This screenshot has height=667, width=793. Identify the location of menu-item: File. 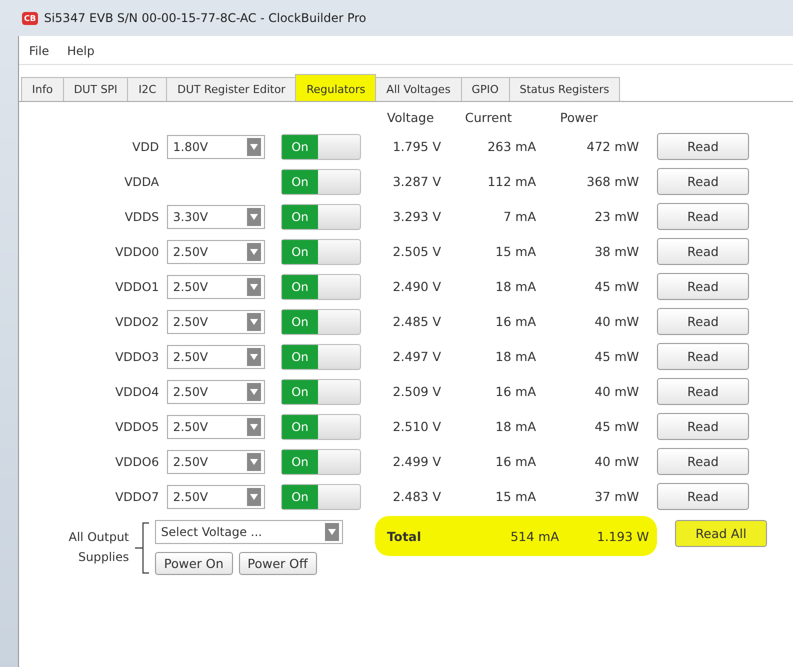
(39, 51).